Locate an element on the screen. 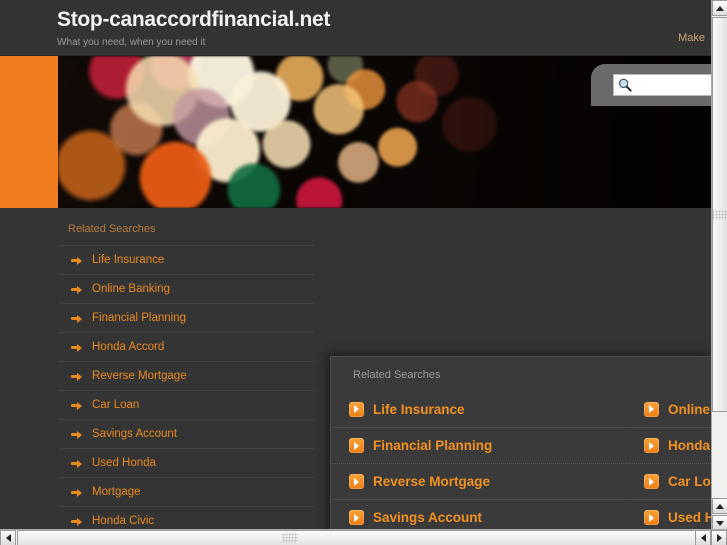 Image resolution: width=727 pixels, height=545 pixels. popup-item-label: Used Honda is located at coordinates (689, 517).